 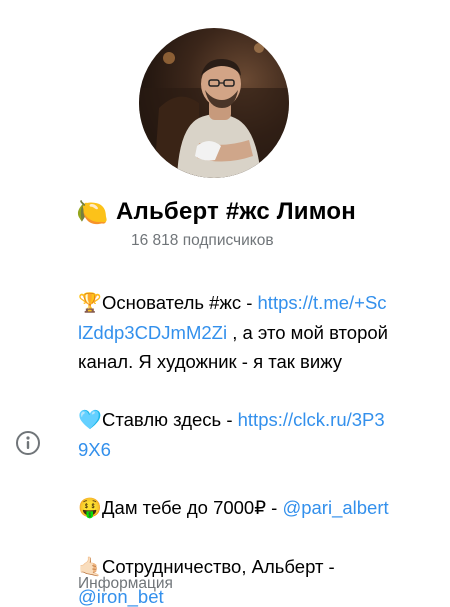 What do you see at coordinates (322, 302) in the screenshot?
I see `invite-link-part: https://t.me/+Sc` at bounding box center [322, 302].